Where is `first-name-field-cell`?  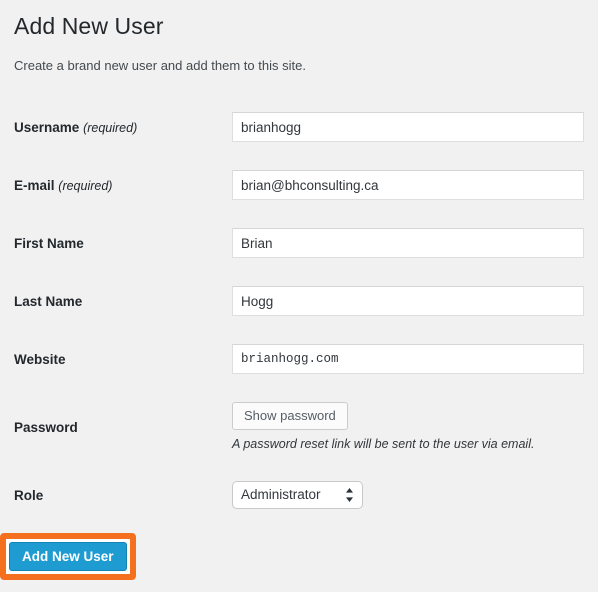
first-name-field-cell is located at coordinates (408, 243).